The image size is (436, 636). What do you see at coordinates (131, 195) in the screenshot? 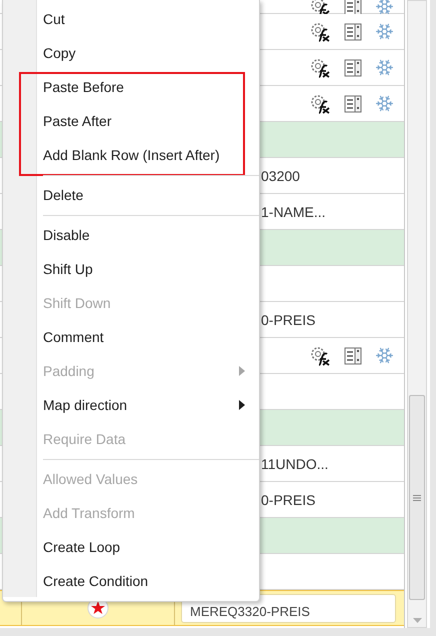
I see `menu-item: Delete` at bounding box center [131, 195].